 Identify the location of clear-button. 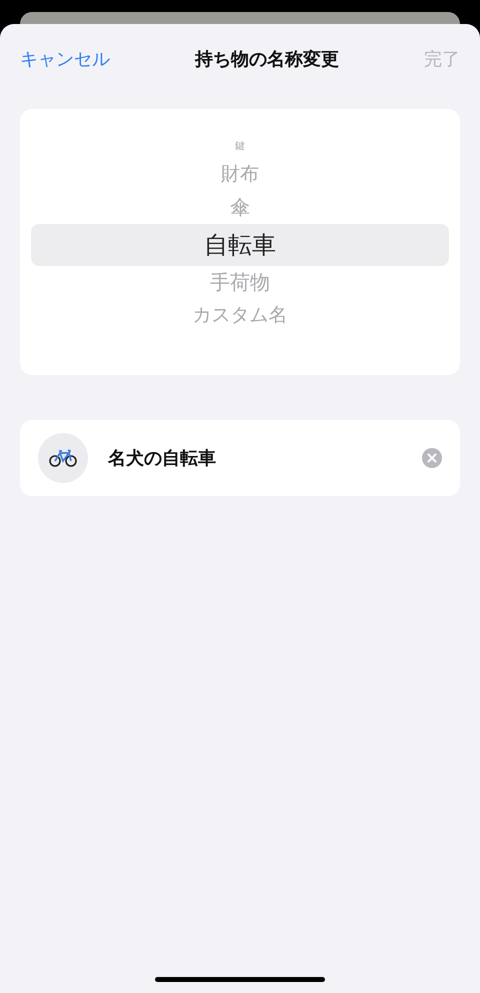
(432, 458).